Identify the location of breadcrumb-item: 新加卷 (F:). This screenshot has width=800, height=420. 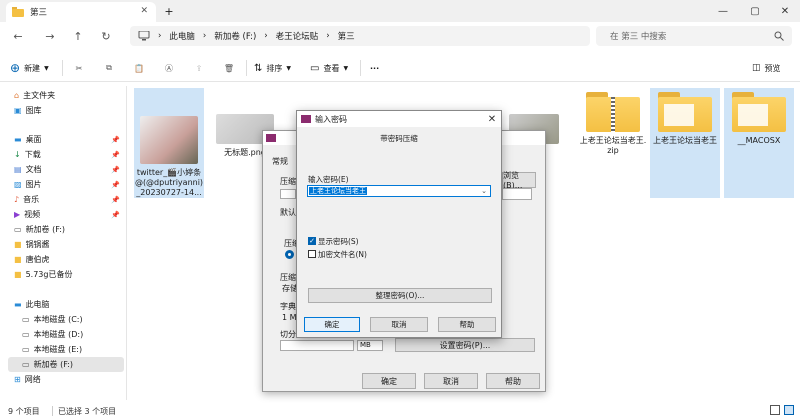
(235, 36).